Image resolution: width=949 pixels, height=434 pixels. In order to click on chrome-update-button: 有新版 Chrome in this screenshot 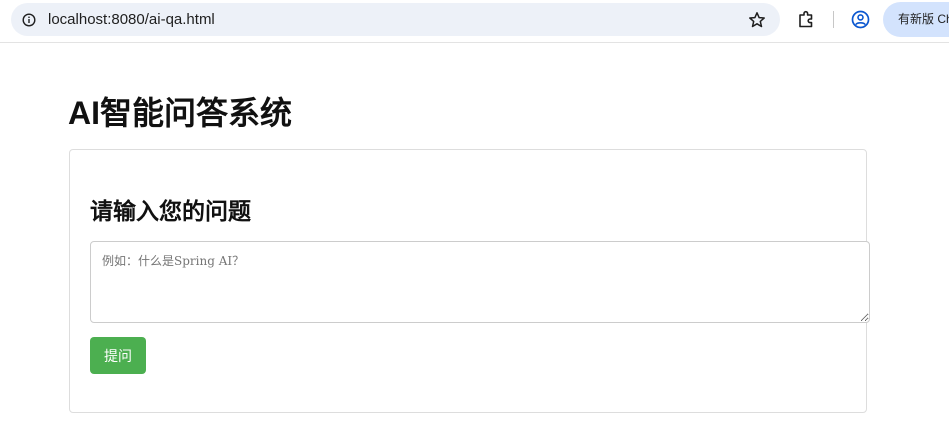, I will do `click(916, 19)`.